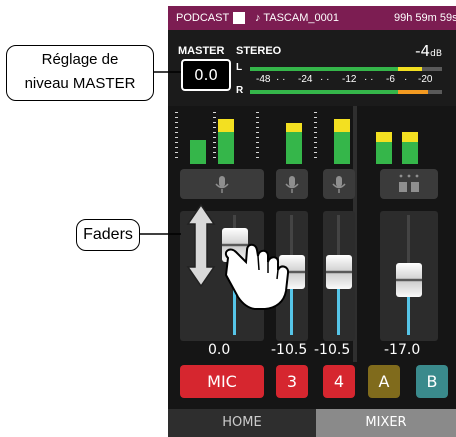 This screenshot has height=437, width=456. What do you see at coordinates (80, 73) in the screenshot?
I see `master-level-callout: Réglage de niveau MASTER` at bounding box center [80, 73].